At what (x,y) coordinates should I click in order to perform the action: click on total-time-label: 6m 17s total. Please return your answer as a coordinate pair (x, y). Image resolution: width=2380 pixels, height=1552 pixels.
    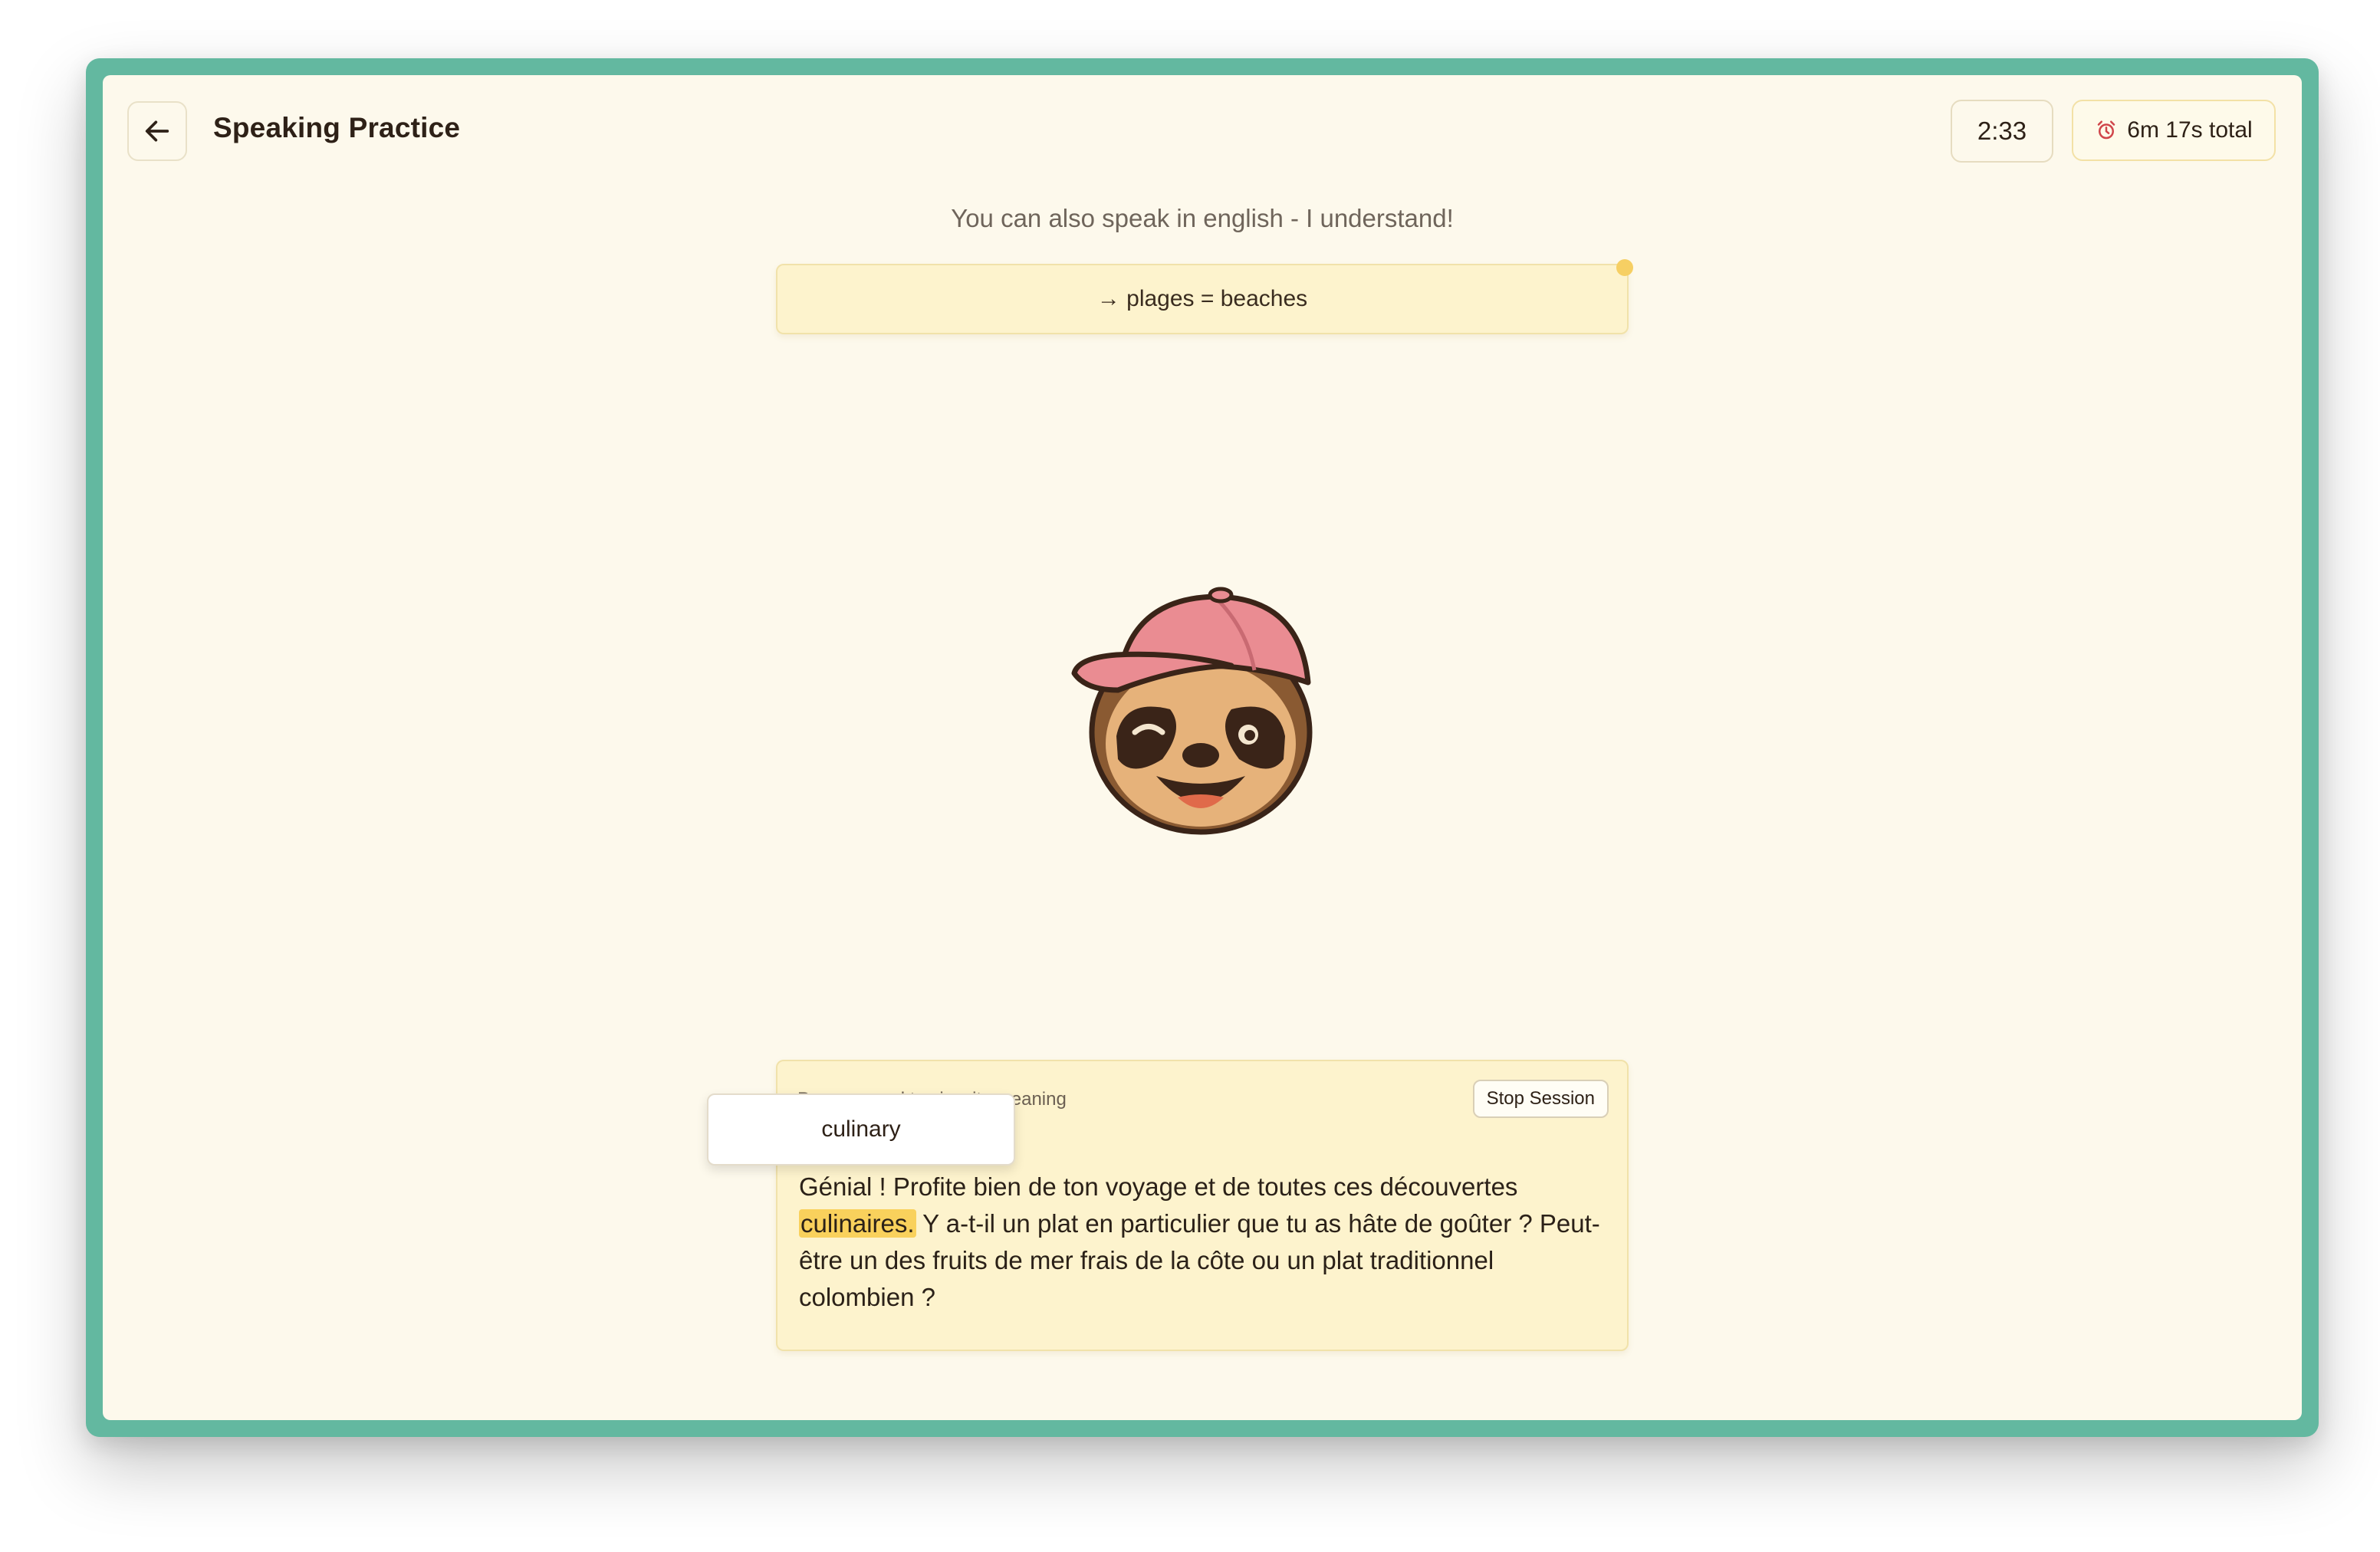
    Looking at the image, I should click on (2190, 130).